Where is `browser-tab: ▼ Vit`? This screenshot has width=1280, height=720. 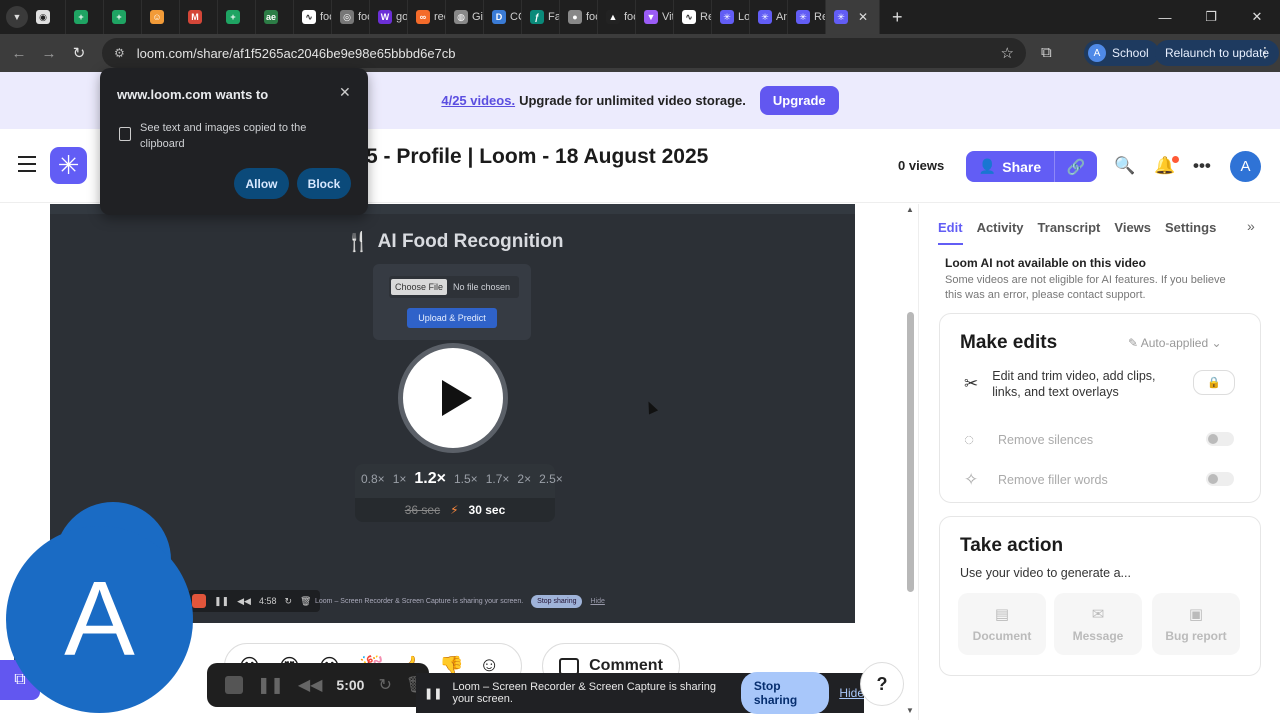 browser-tab: ▼ Vit is located at coordinates (655, 17).